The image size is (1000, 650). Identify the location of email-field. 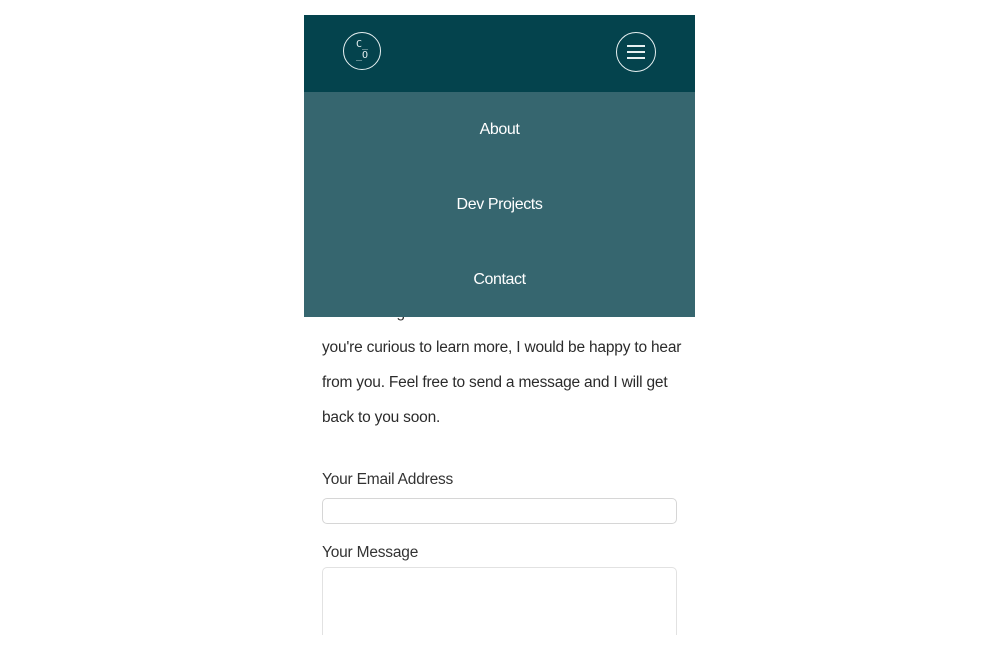
(499, 511).